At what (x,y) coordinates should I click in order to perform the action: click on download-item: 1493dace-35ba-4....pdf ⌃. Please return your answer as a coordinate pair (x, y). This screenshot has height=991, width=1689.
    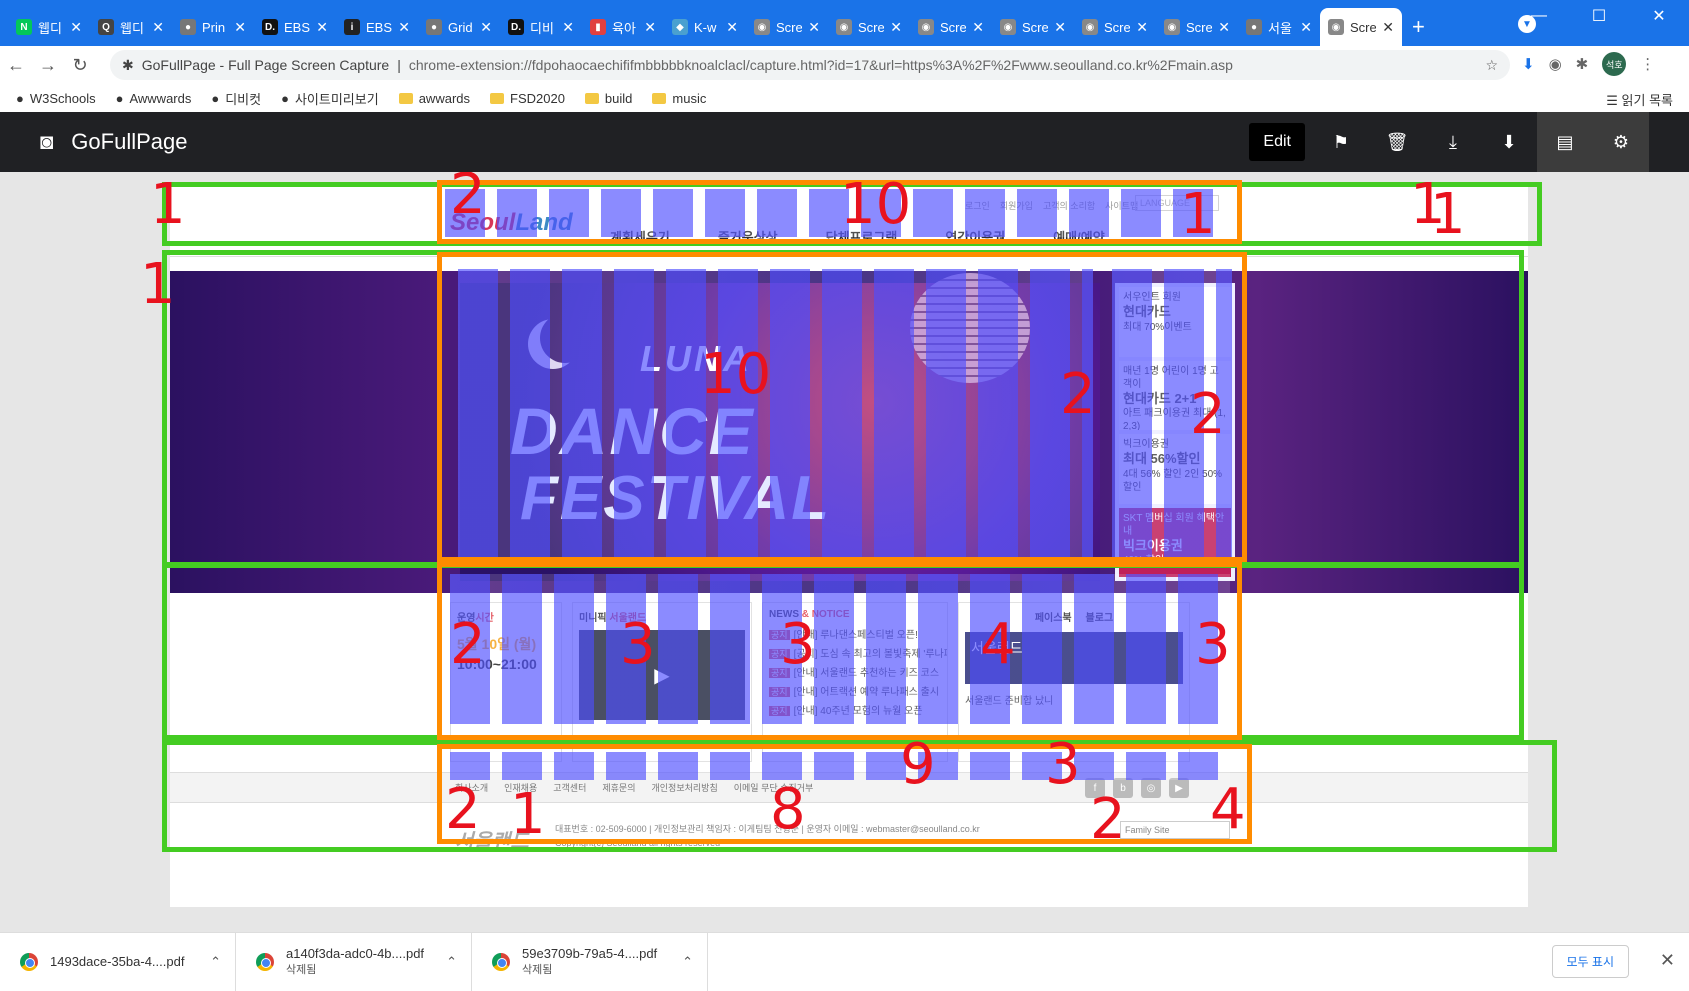
    Looking at the image, I should click on (118, 961).